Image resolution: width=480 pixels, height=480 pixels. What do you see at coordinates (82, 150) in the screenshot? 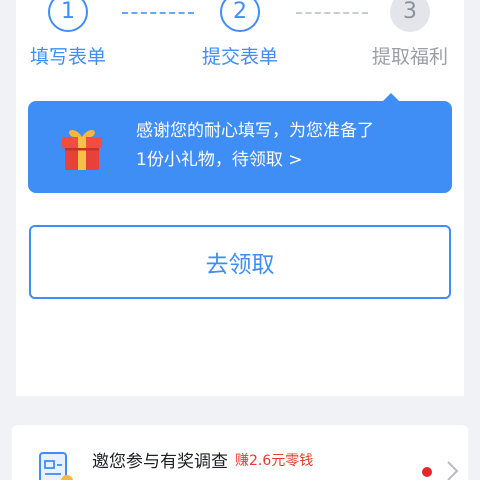
I see `gift-icon` at bounding box center [82, 150].